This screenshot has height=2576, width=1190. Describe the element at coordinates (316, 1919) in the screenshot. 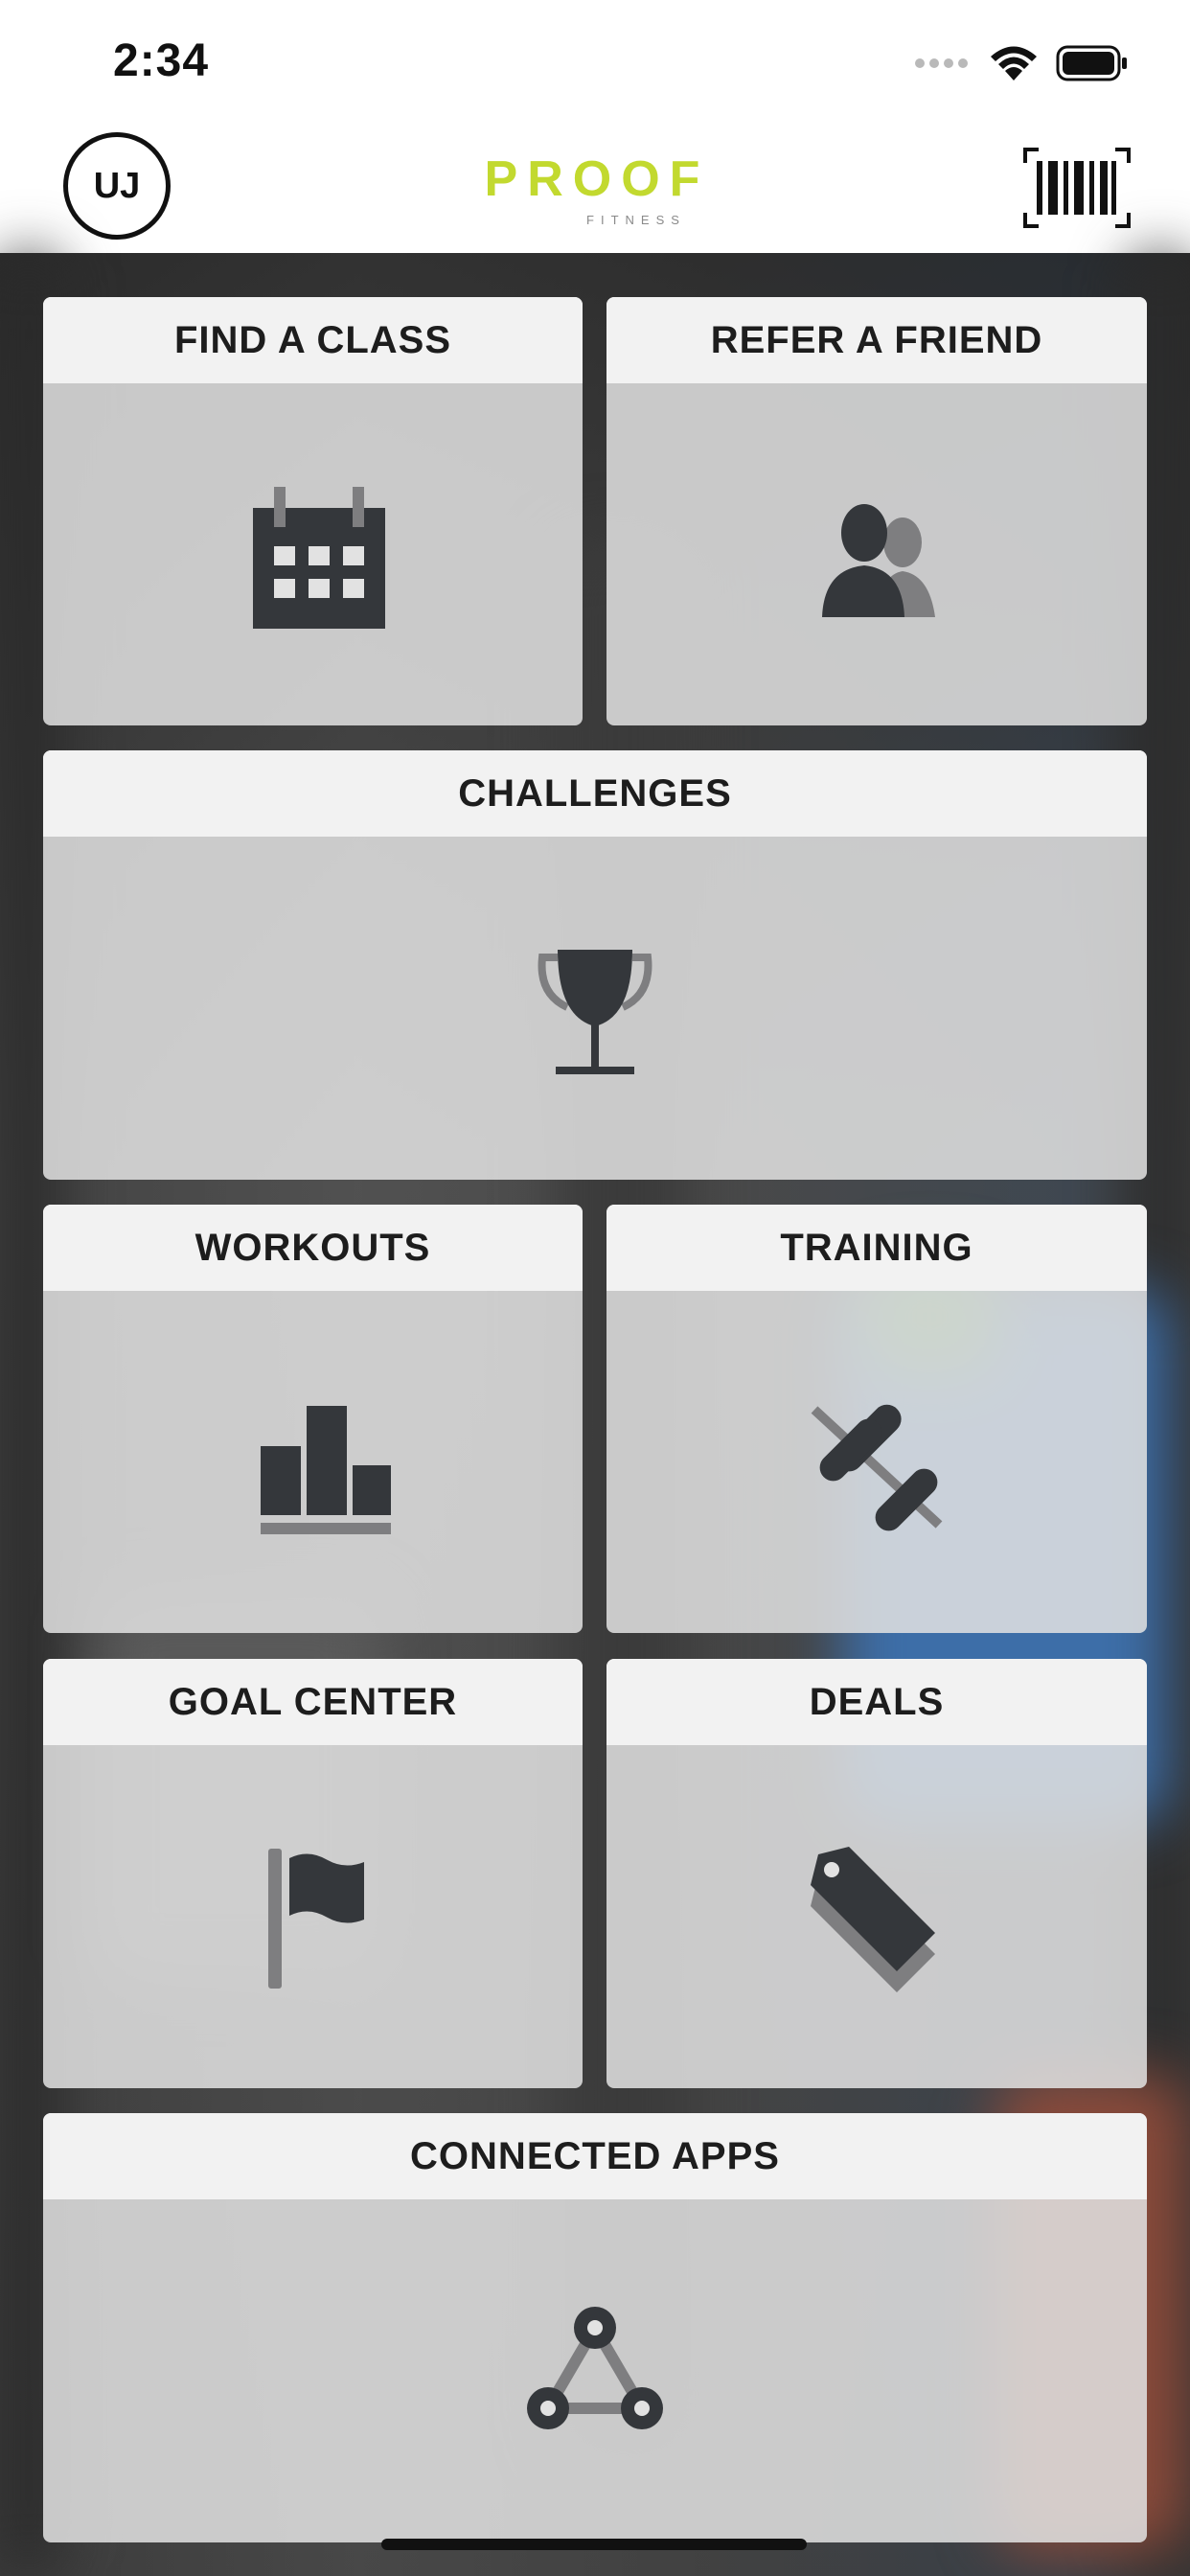

I see `flag-icon` at that location.